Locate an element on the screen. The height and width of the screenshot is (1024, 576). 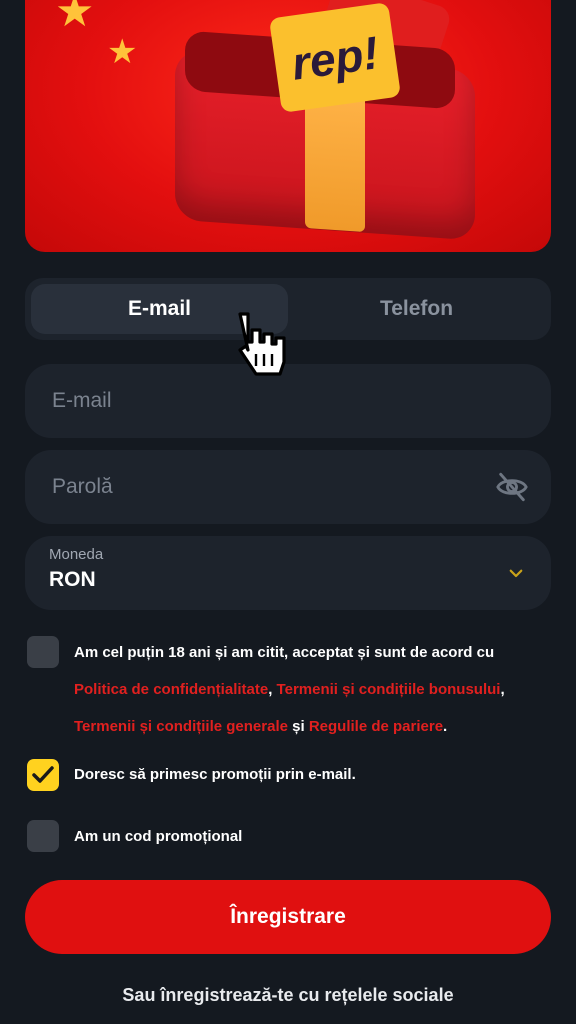
currency-label: Moneda is located at coordinates (76, 554).